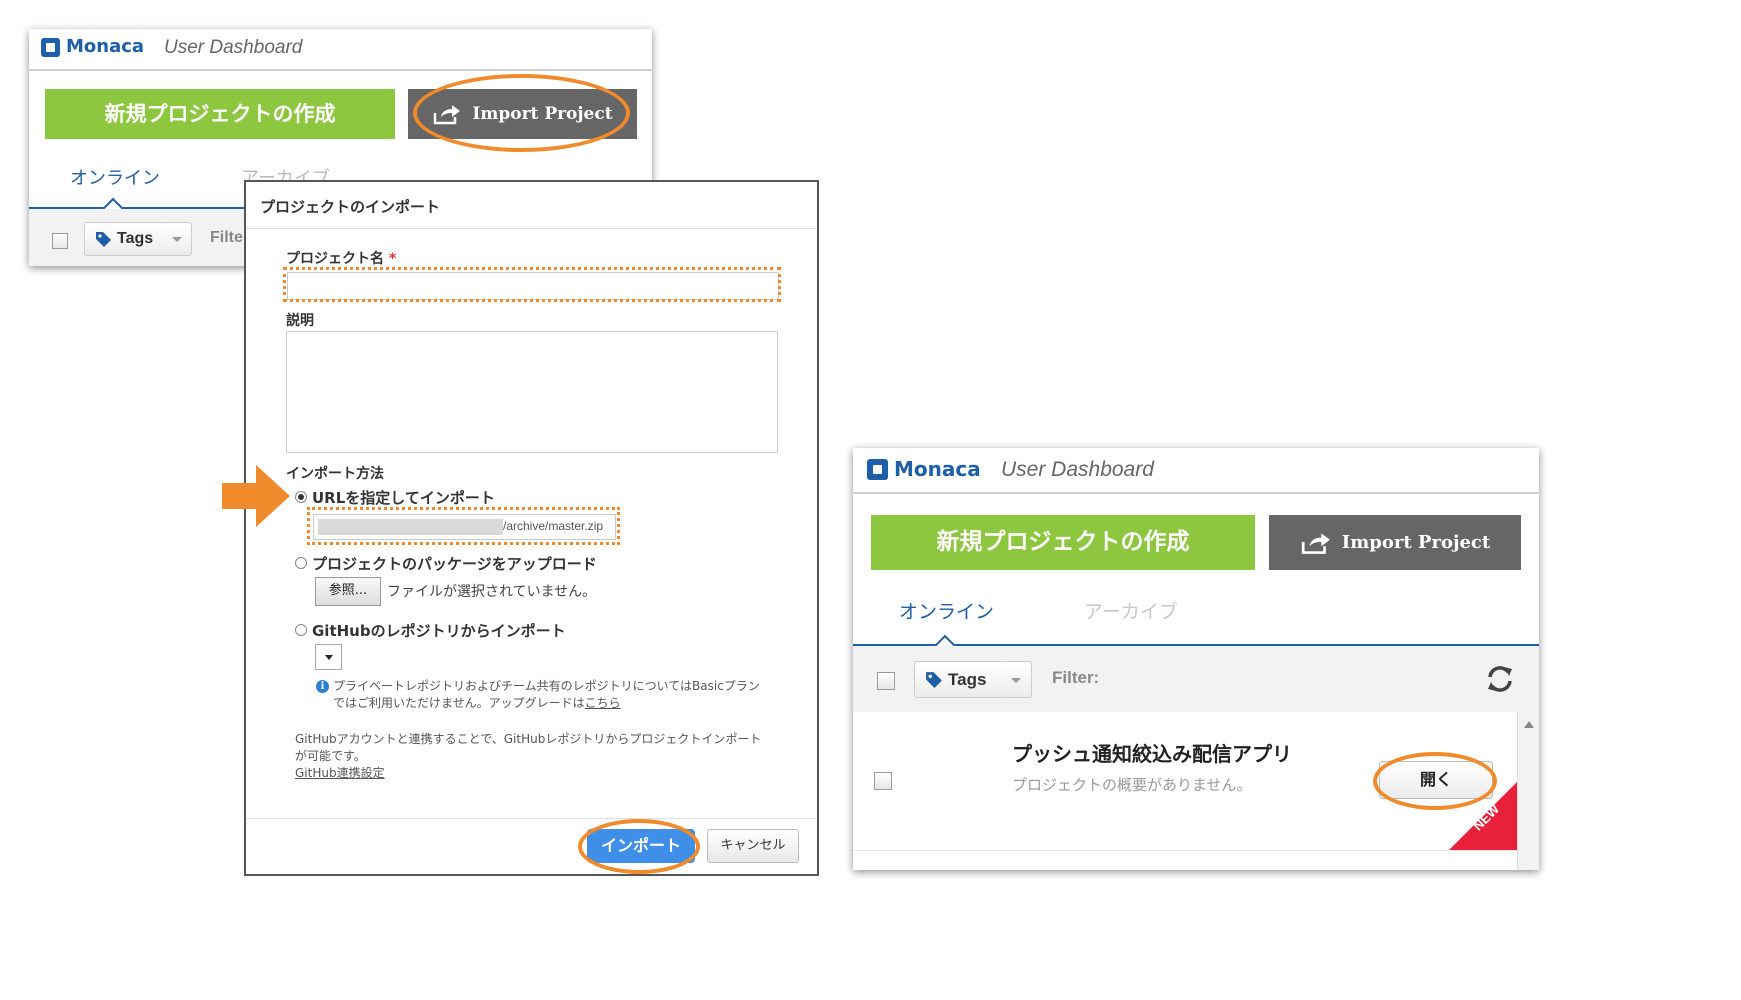  Describe the element at coordinates (439, 631) in the screenshot. I see `option-github-label: GitHubのレポジトリからインポート` at that location.